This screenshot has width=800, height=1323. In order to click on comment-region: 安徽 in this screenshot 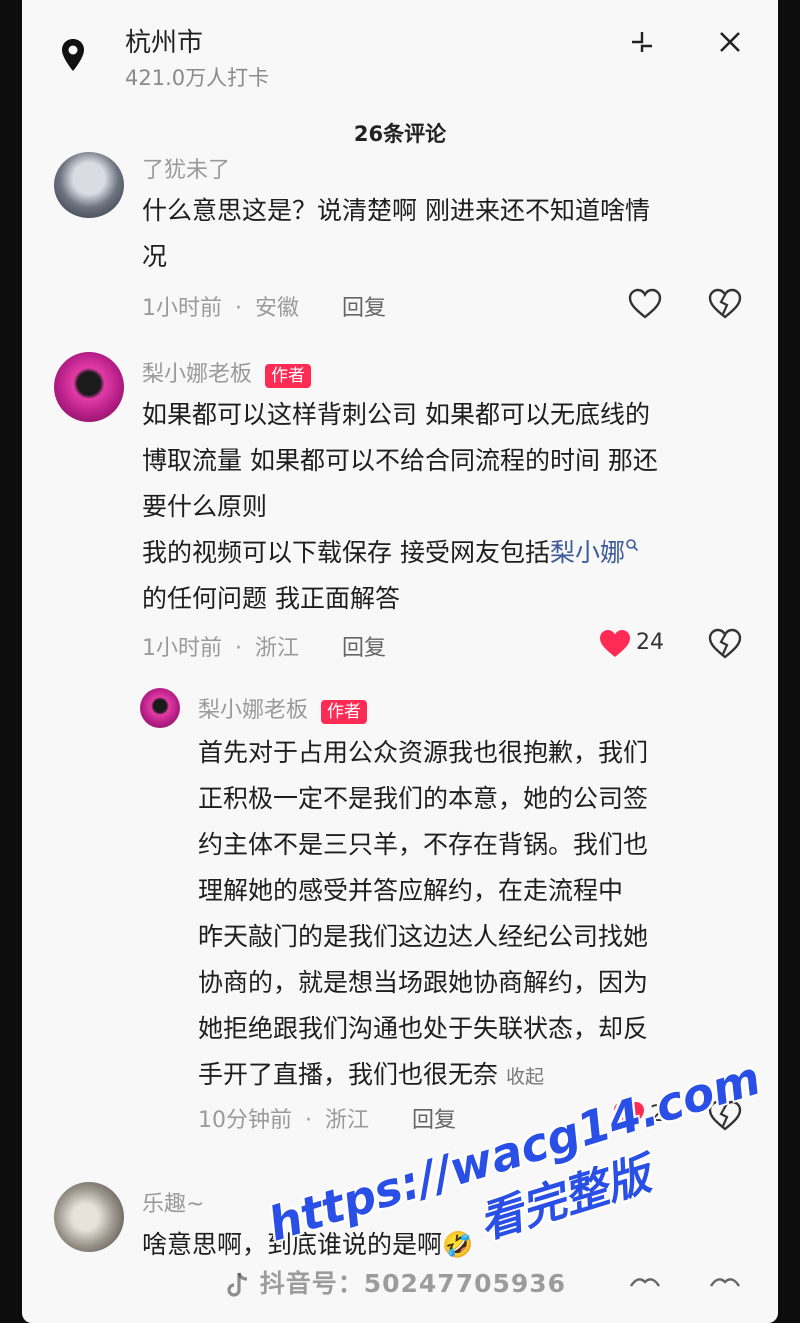, I will do `click(277, 308)`.